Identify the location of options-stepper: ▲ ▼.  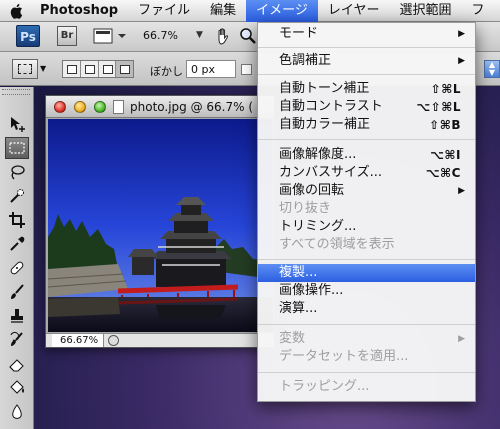
(492, 69).